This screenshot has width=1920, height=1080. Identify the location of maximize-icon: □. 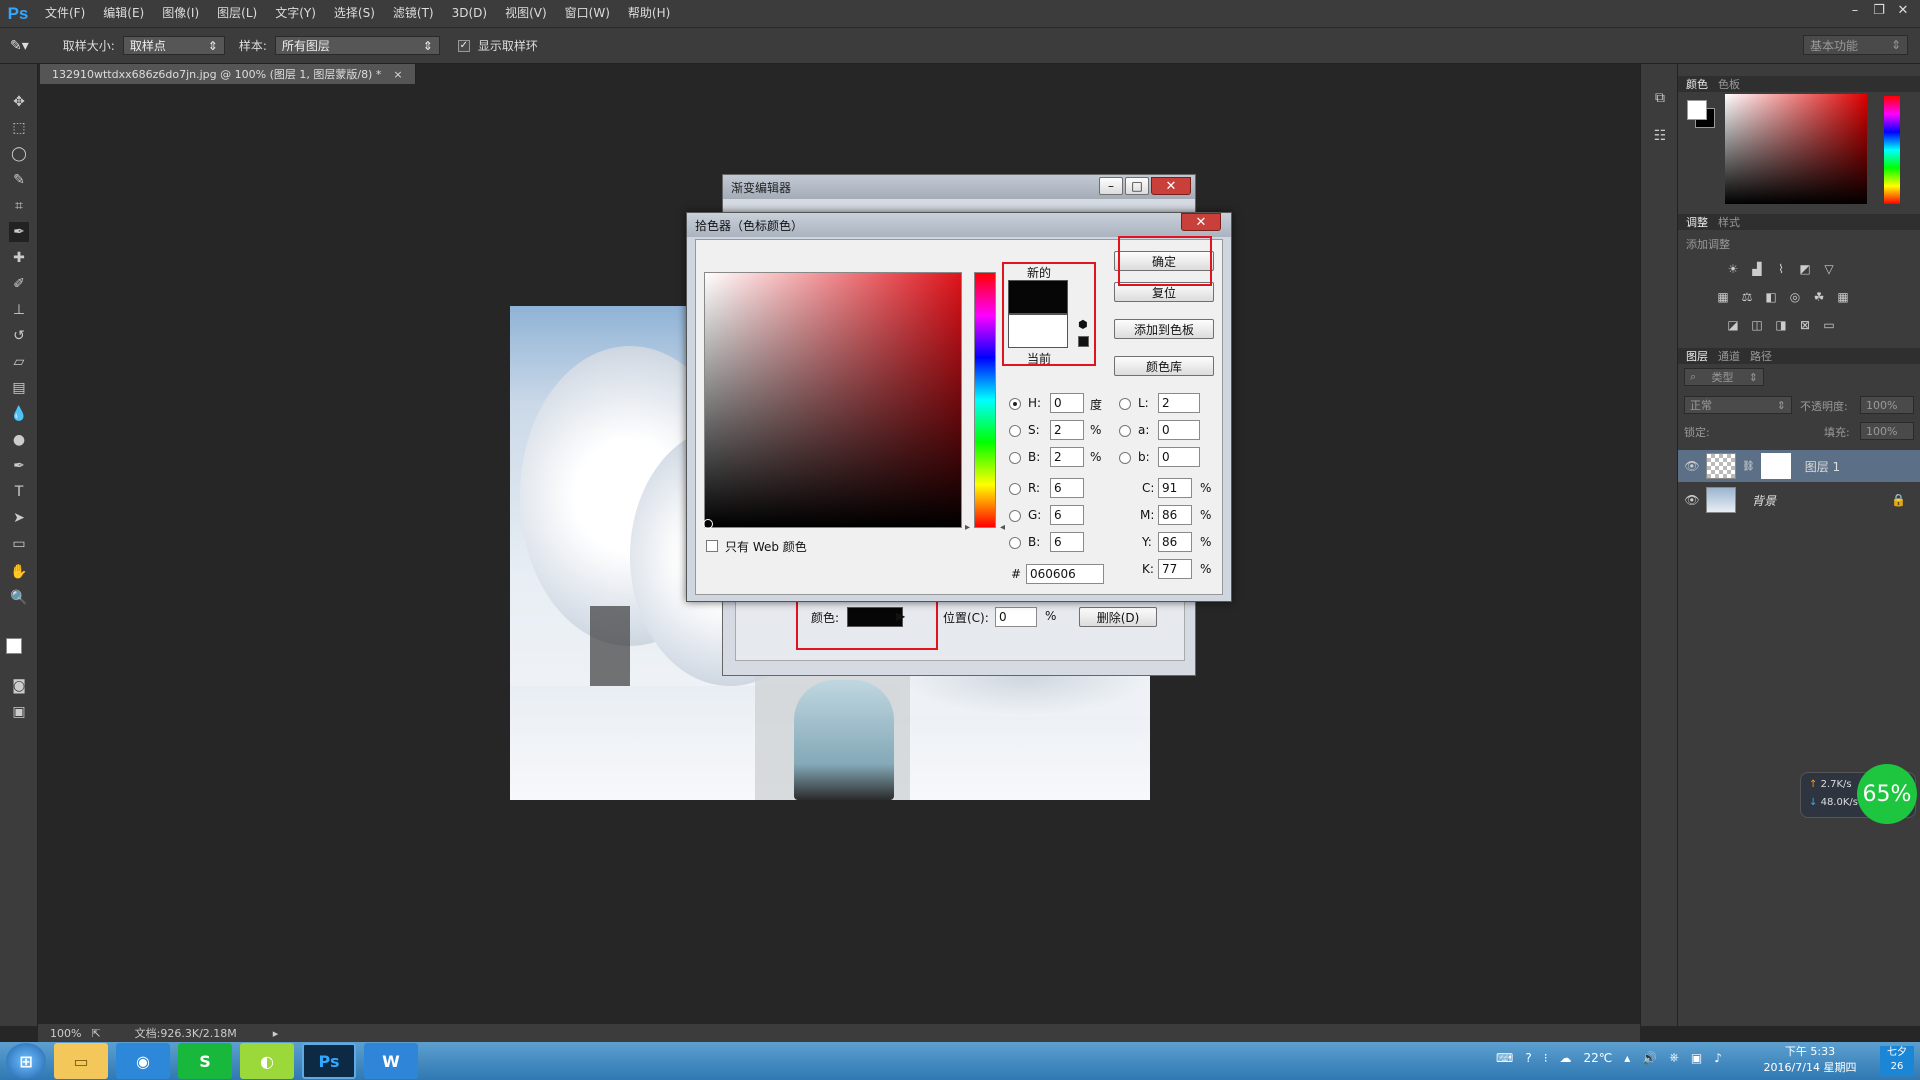
(1137, 186).